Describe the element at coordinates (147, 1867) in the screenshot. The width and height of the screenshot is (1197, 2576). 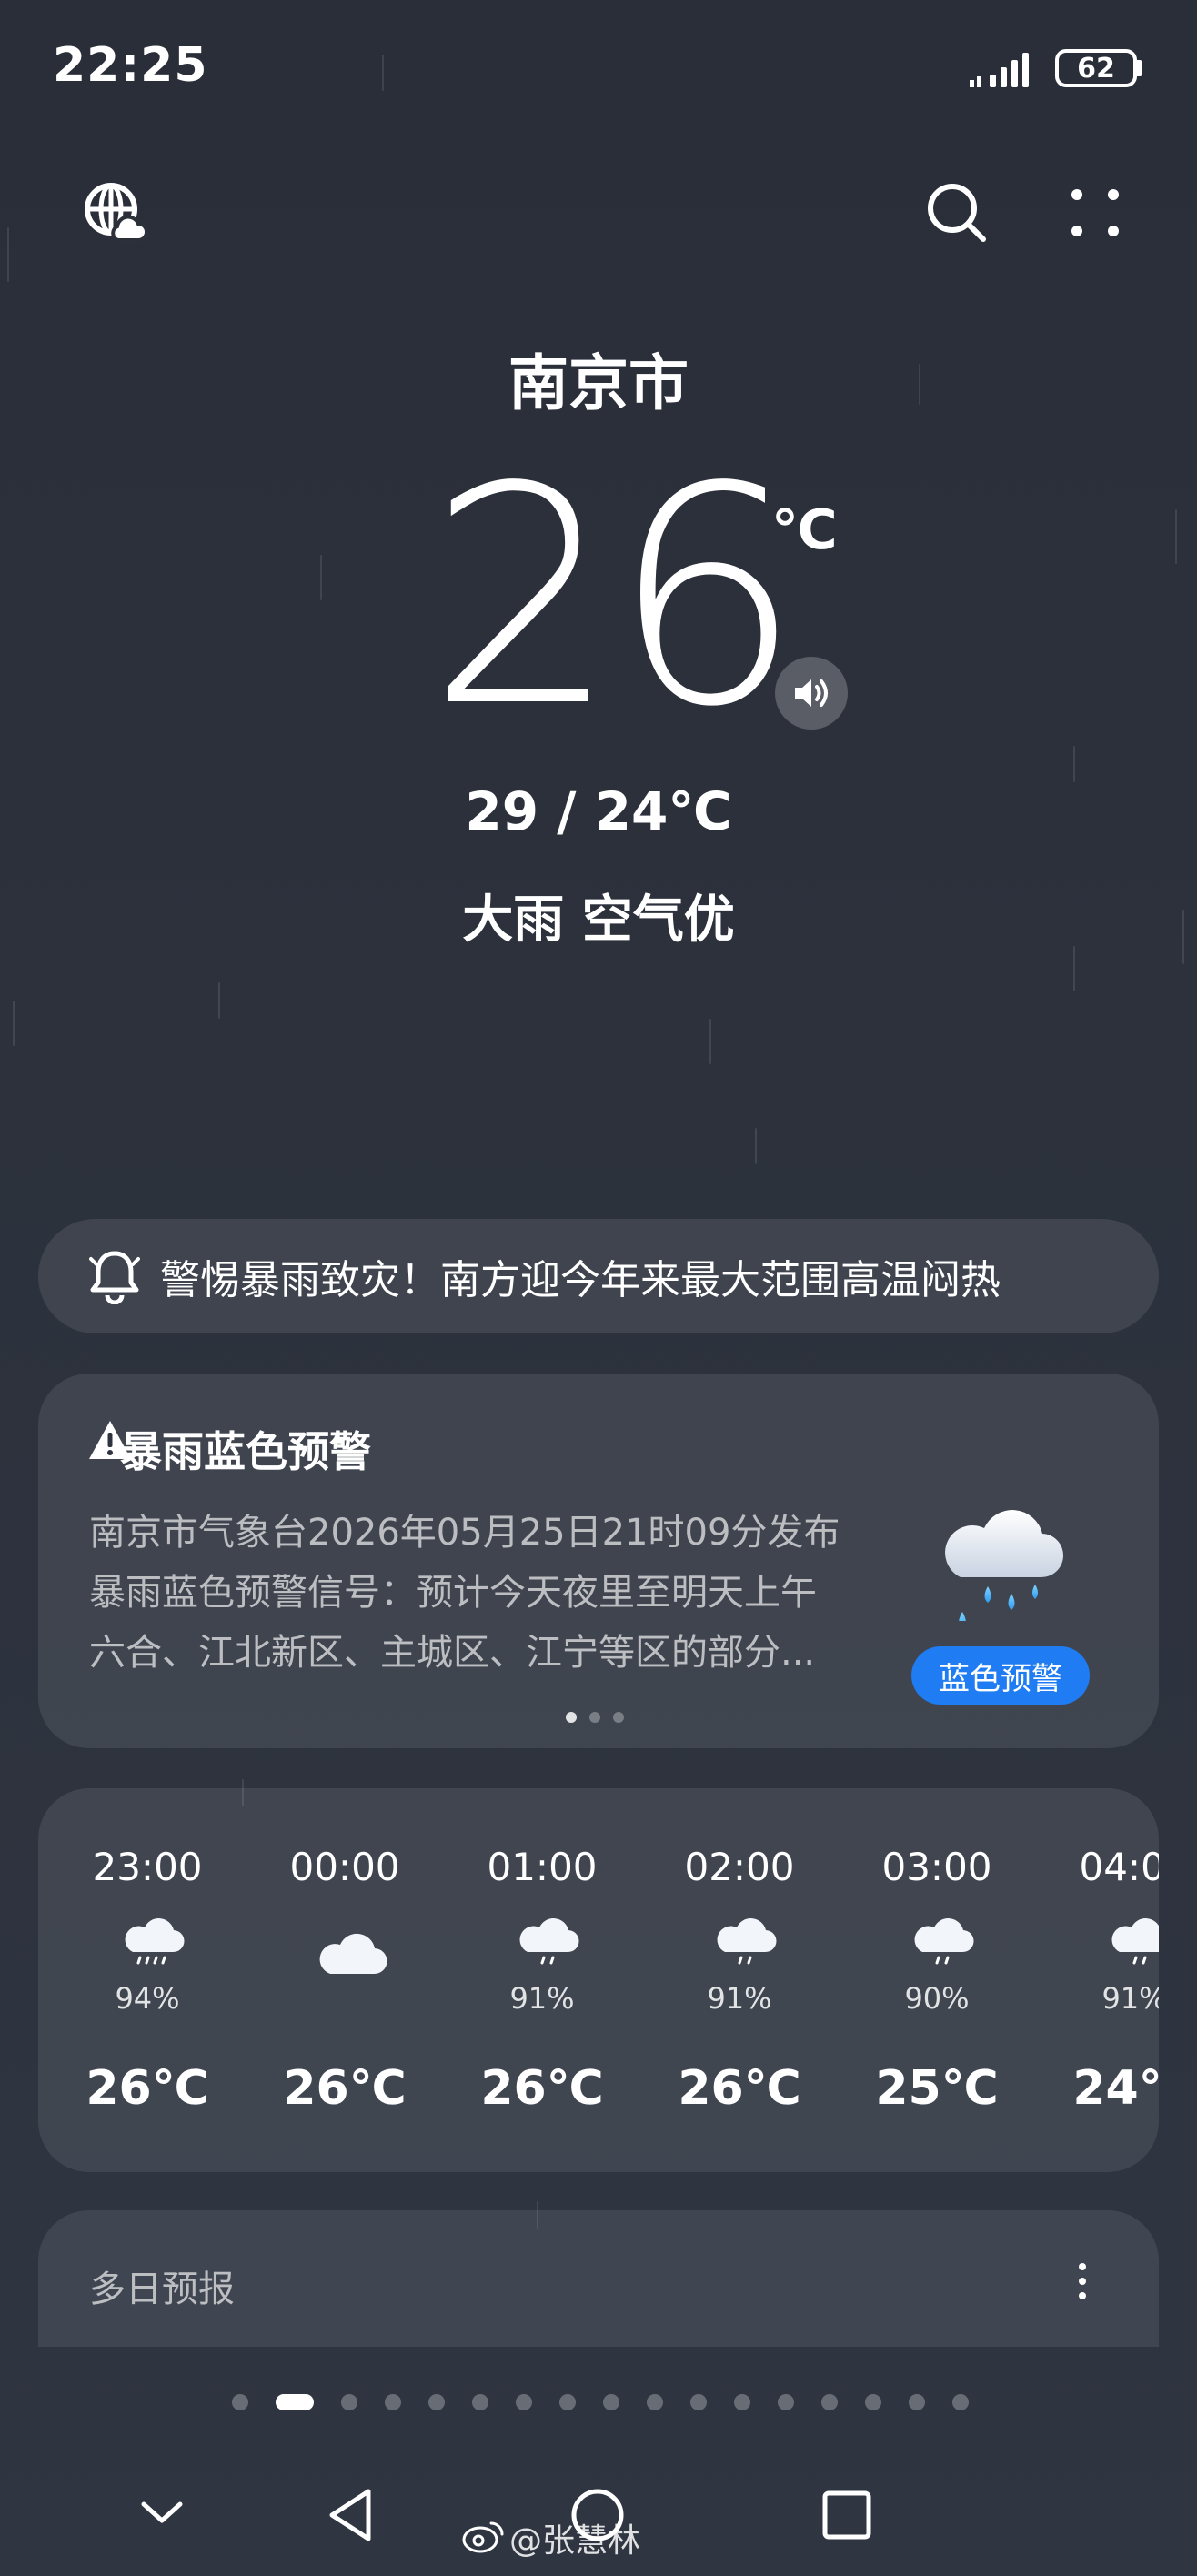
I see `hour-time: 23:00` at that location.